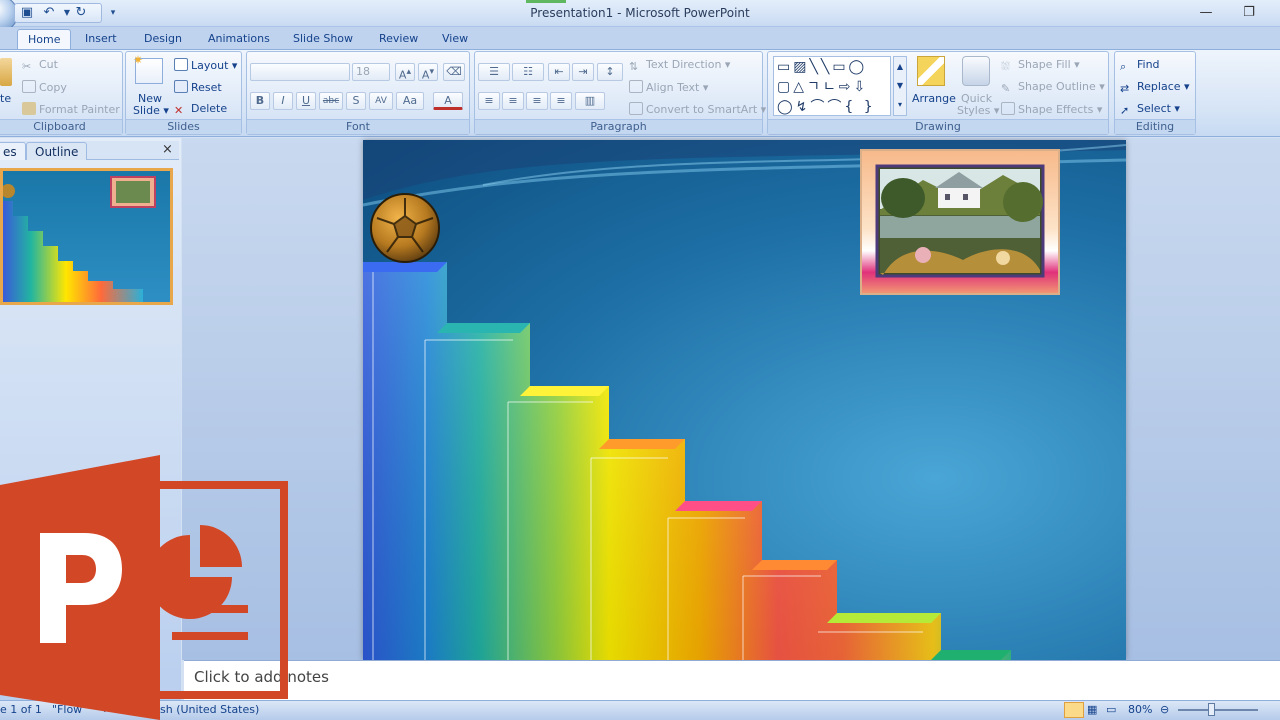 The image size is (1280, 720). I want to click on smartart-icon, so click(636, 108).